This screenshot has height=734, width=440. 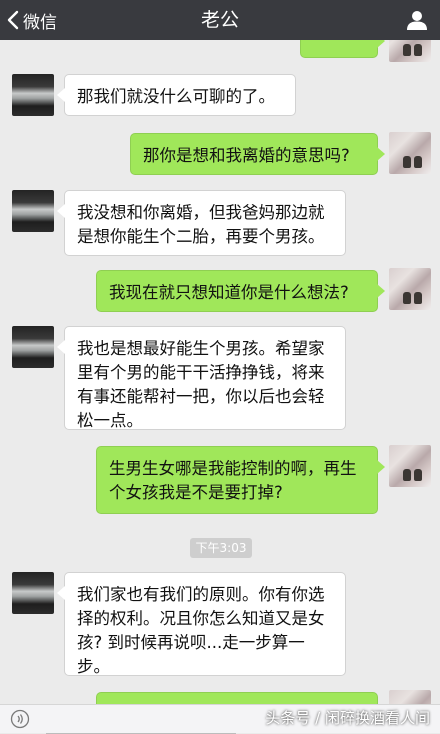 I want to click on timestamp: 下午3:03, so click(x=221, y=548).